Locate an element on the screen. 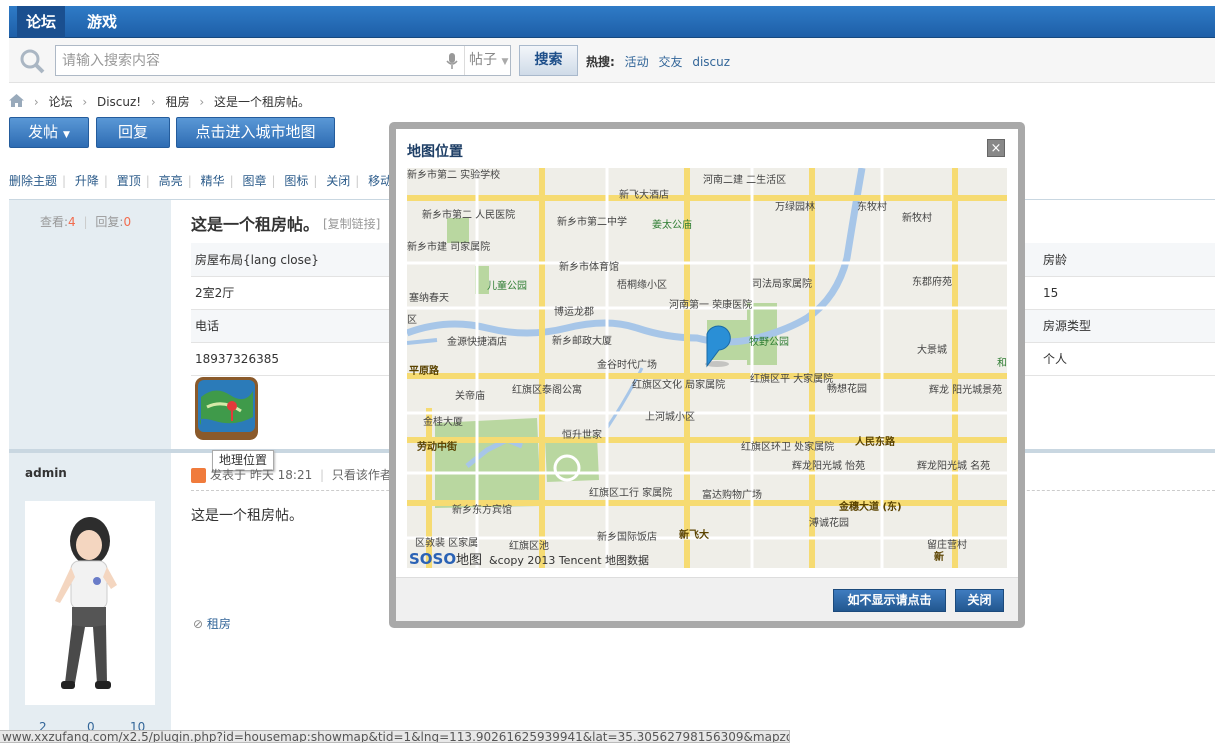  dialog-footer: 如不显示请点击 关闭 is located at coordinates (707, 599).